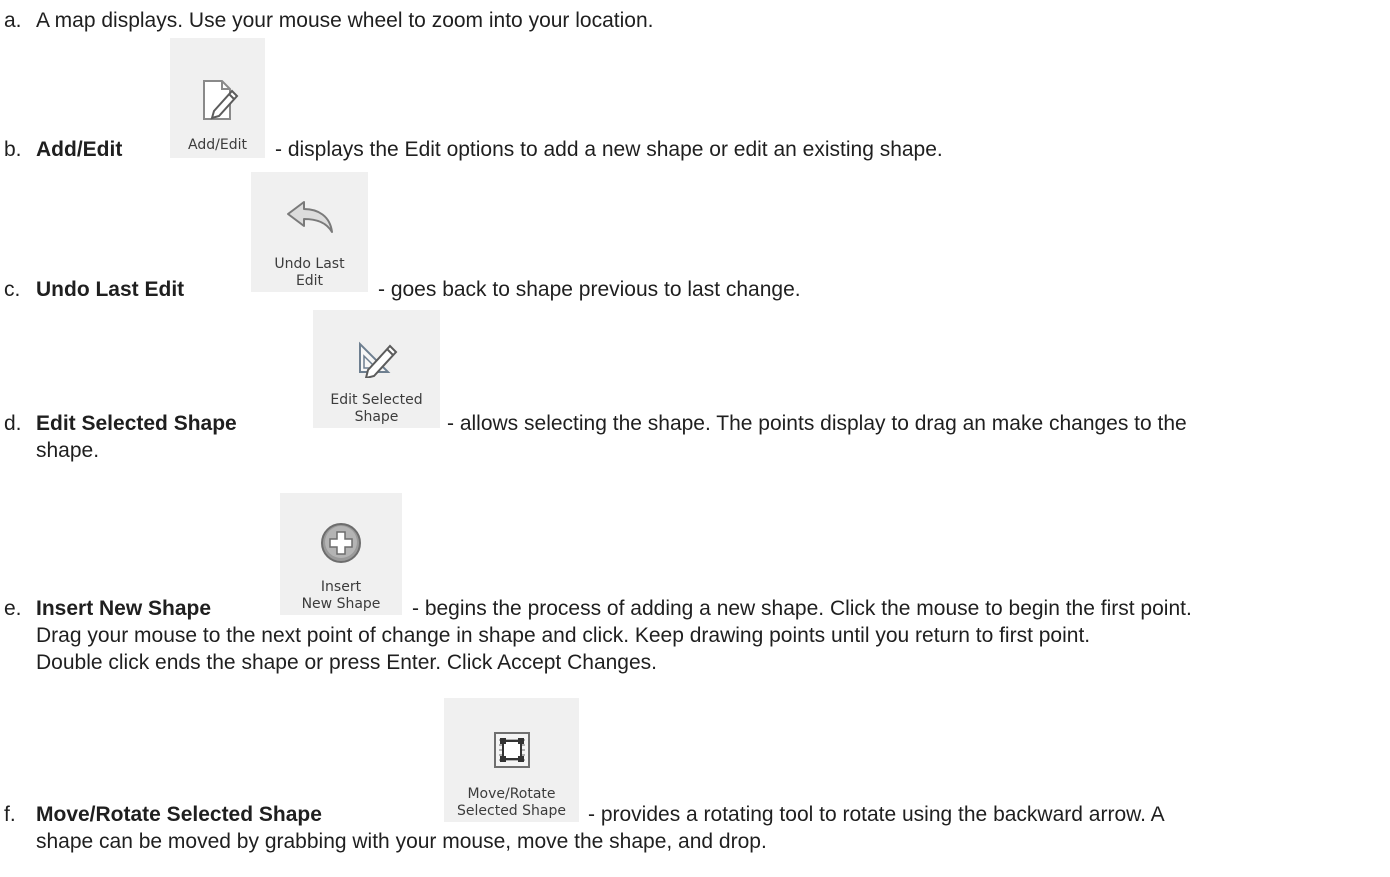 The image size is (1390, 877). I want to click on button-label: Add/Edit, so click(217, 145).